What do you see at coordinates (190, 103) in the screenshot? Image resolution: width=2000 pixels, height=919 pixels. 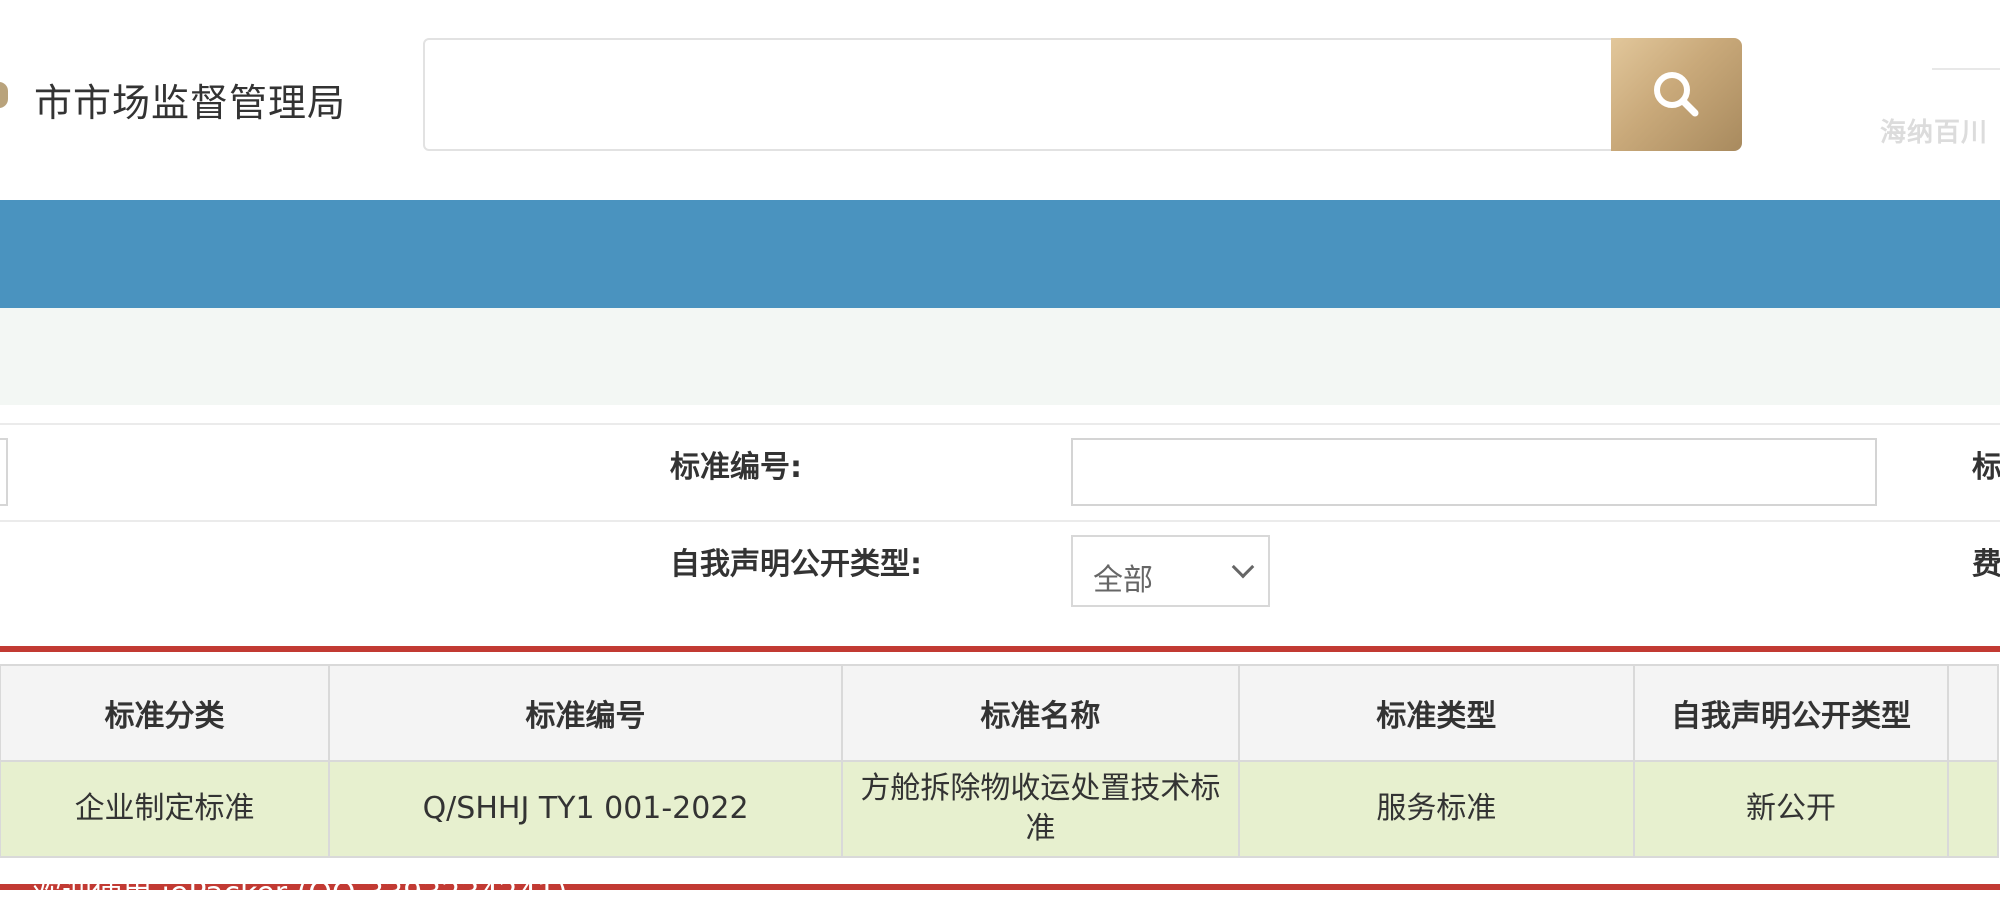 I see `org-name: 市市场监督管理局` at bounding box center [190, 103].